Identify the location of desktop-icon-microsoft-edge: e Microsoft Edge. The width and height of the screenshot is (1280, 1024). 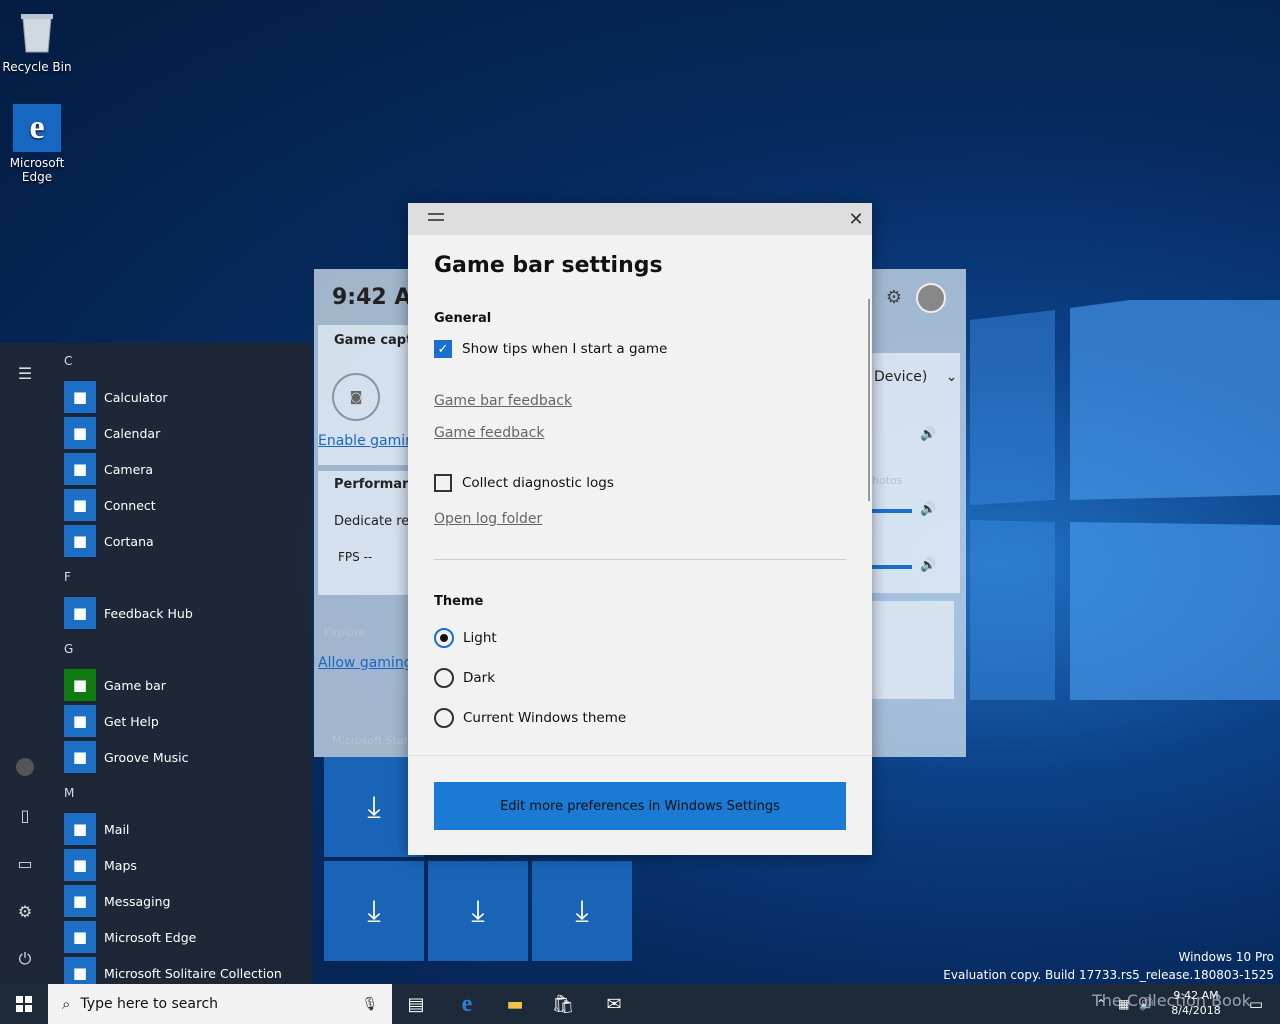
(37, 144).